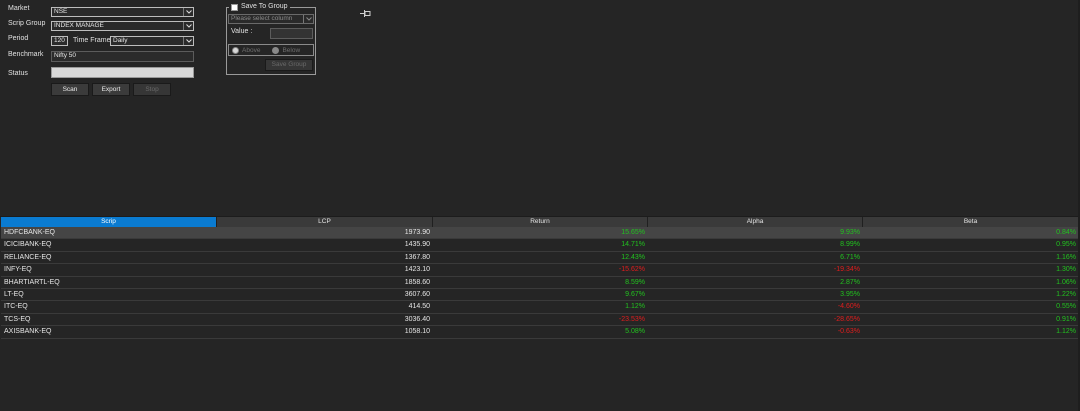  Describe the element at coordinates (848, 307) in the screenshot. I see `alpha-cell: -4.60%` at that location.